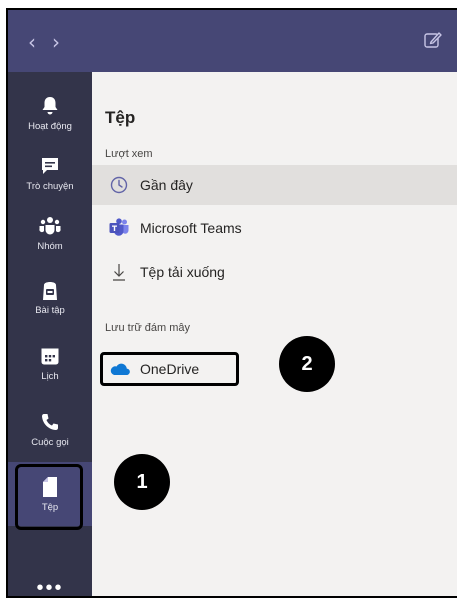  I want to click on clock-icon, so click(119, 185).